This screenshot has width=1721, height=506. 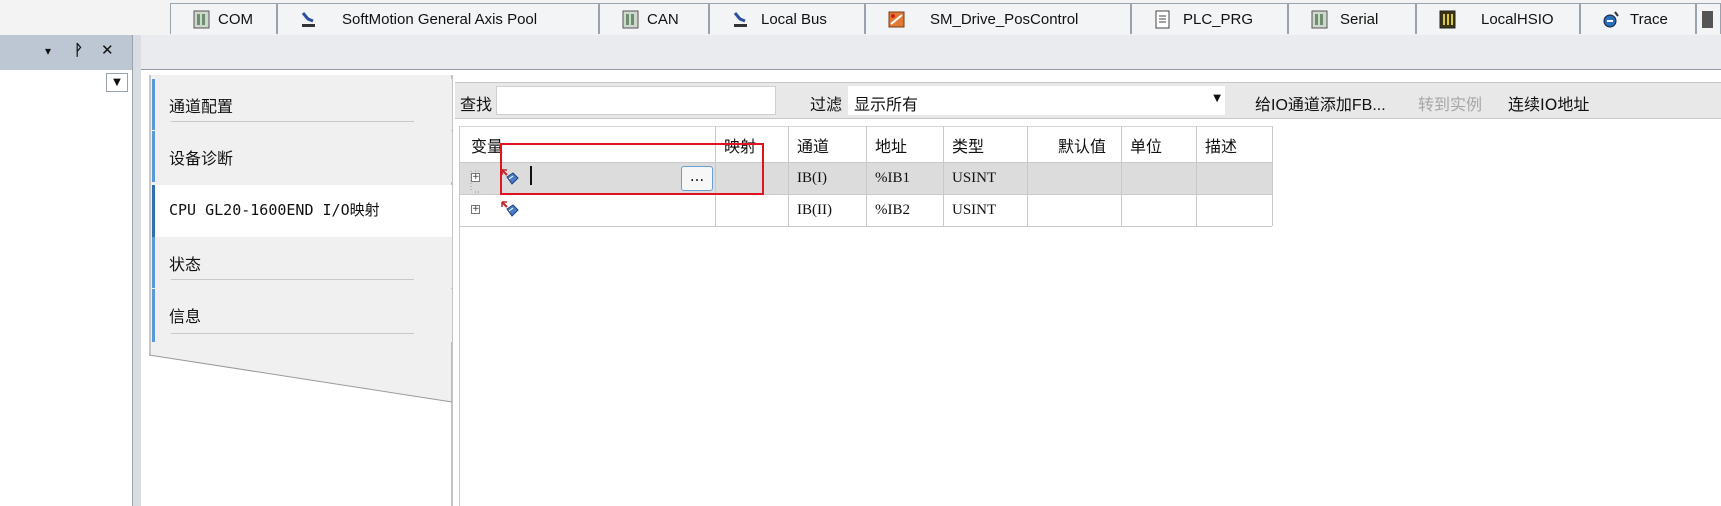 I want to click on filter-value: 显示所有, so click(x=886, y=104).